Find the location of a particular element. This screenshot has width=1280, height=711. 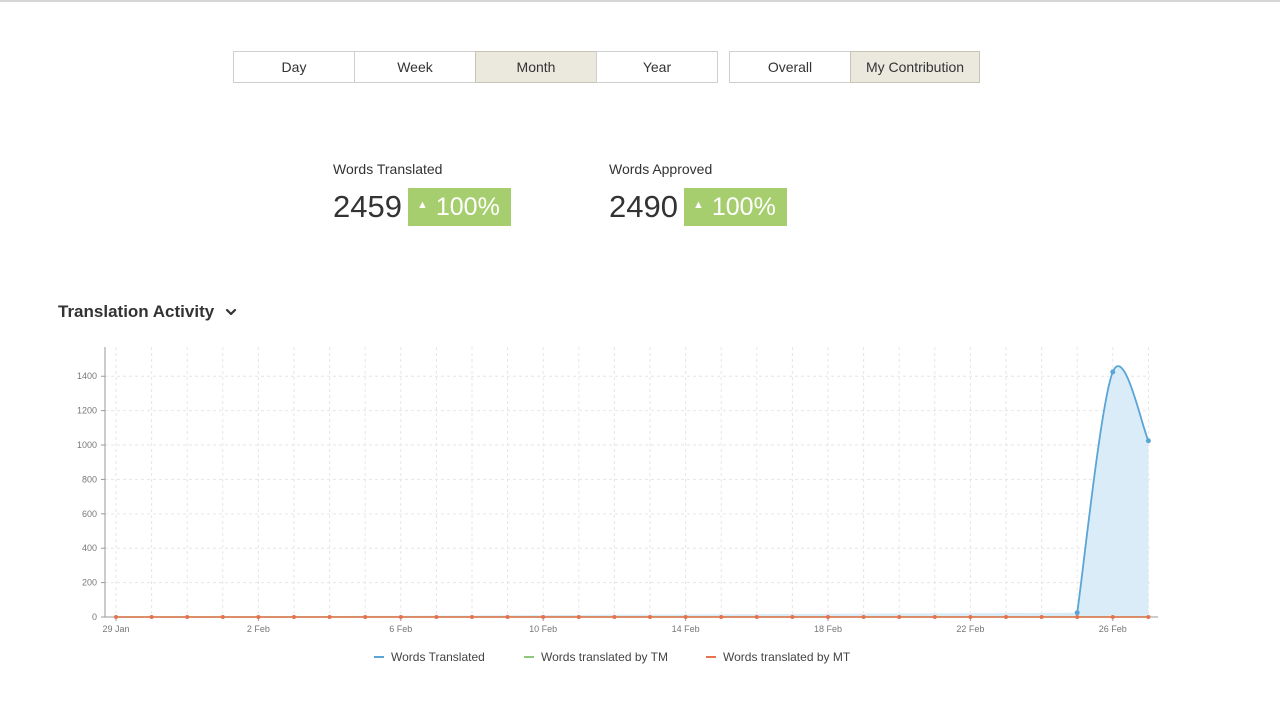

legend-words-translated-tm: Words translated by TM is located at coordinates (596, 657).